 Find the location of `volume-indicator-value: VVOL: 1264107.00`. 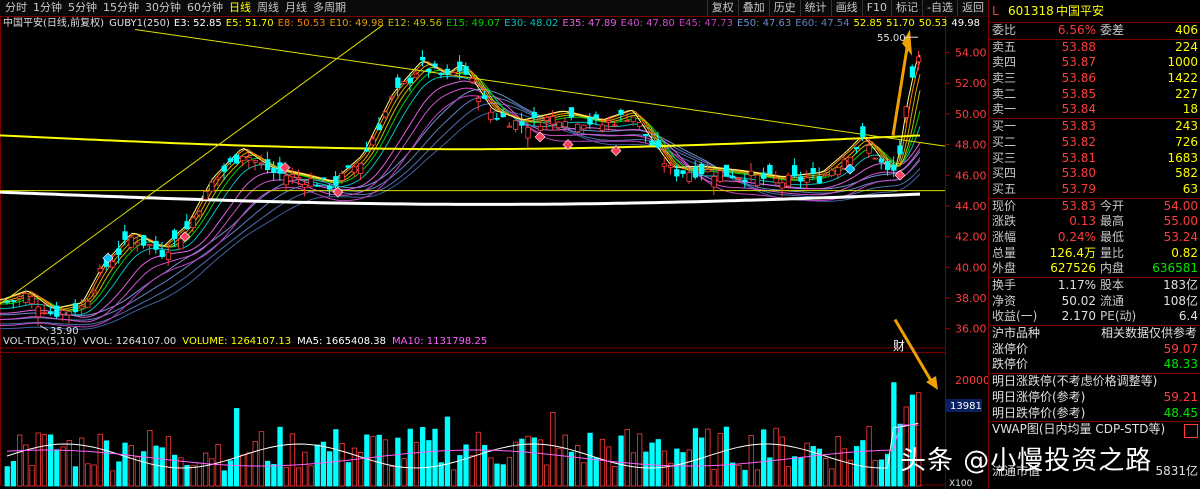

volume-indicator-value: VVOL: 1264107.00 is located at coordinates (129, 341).